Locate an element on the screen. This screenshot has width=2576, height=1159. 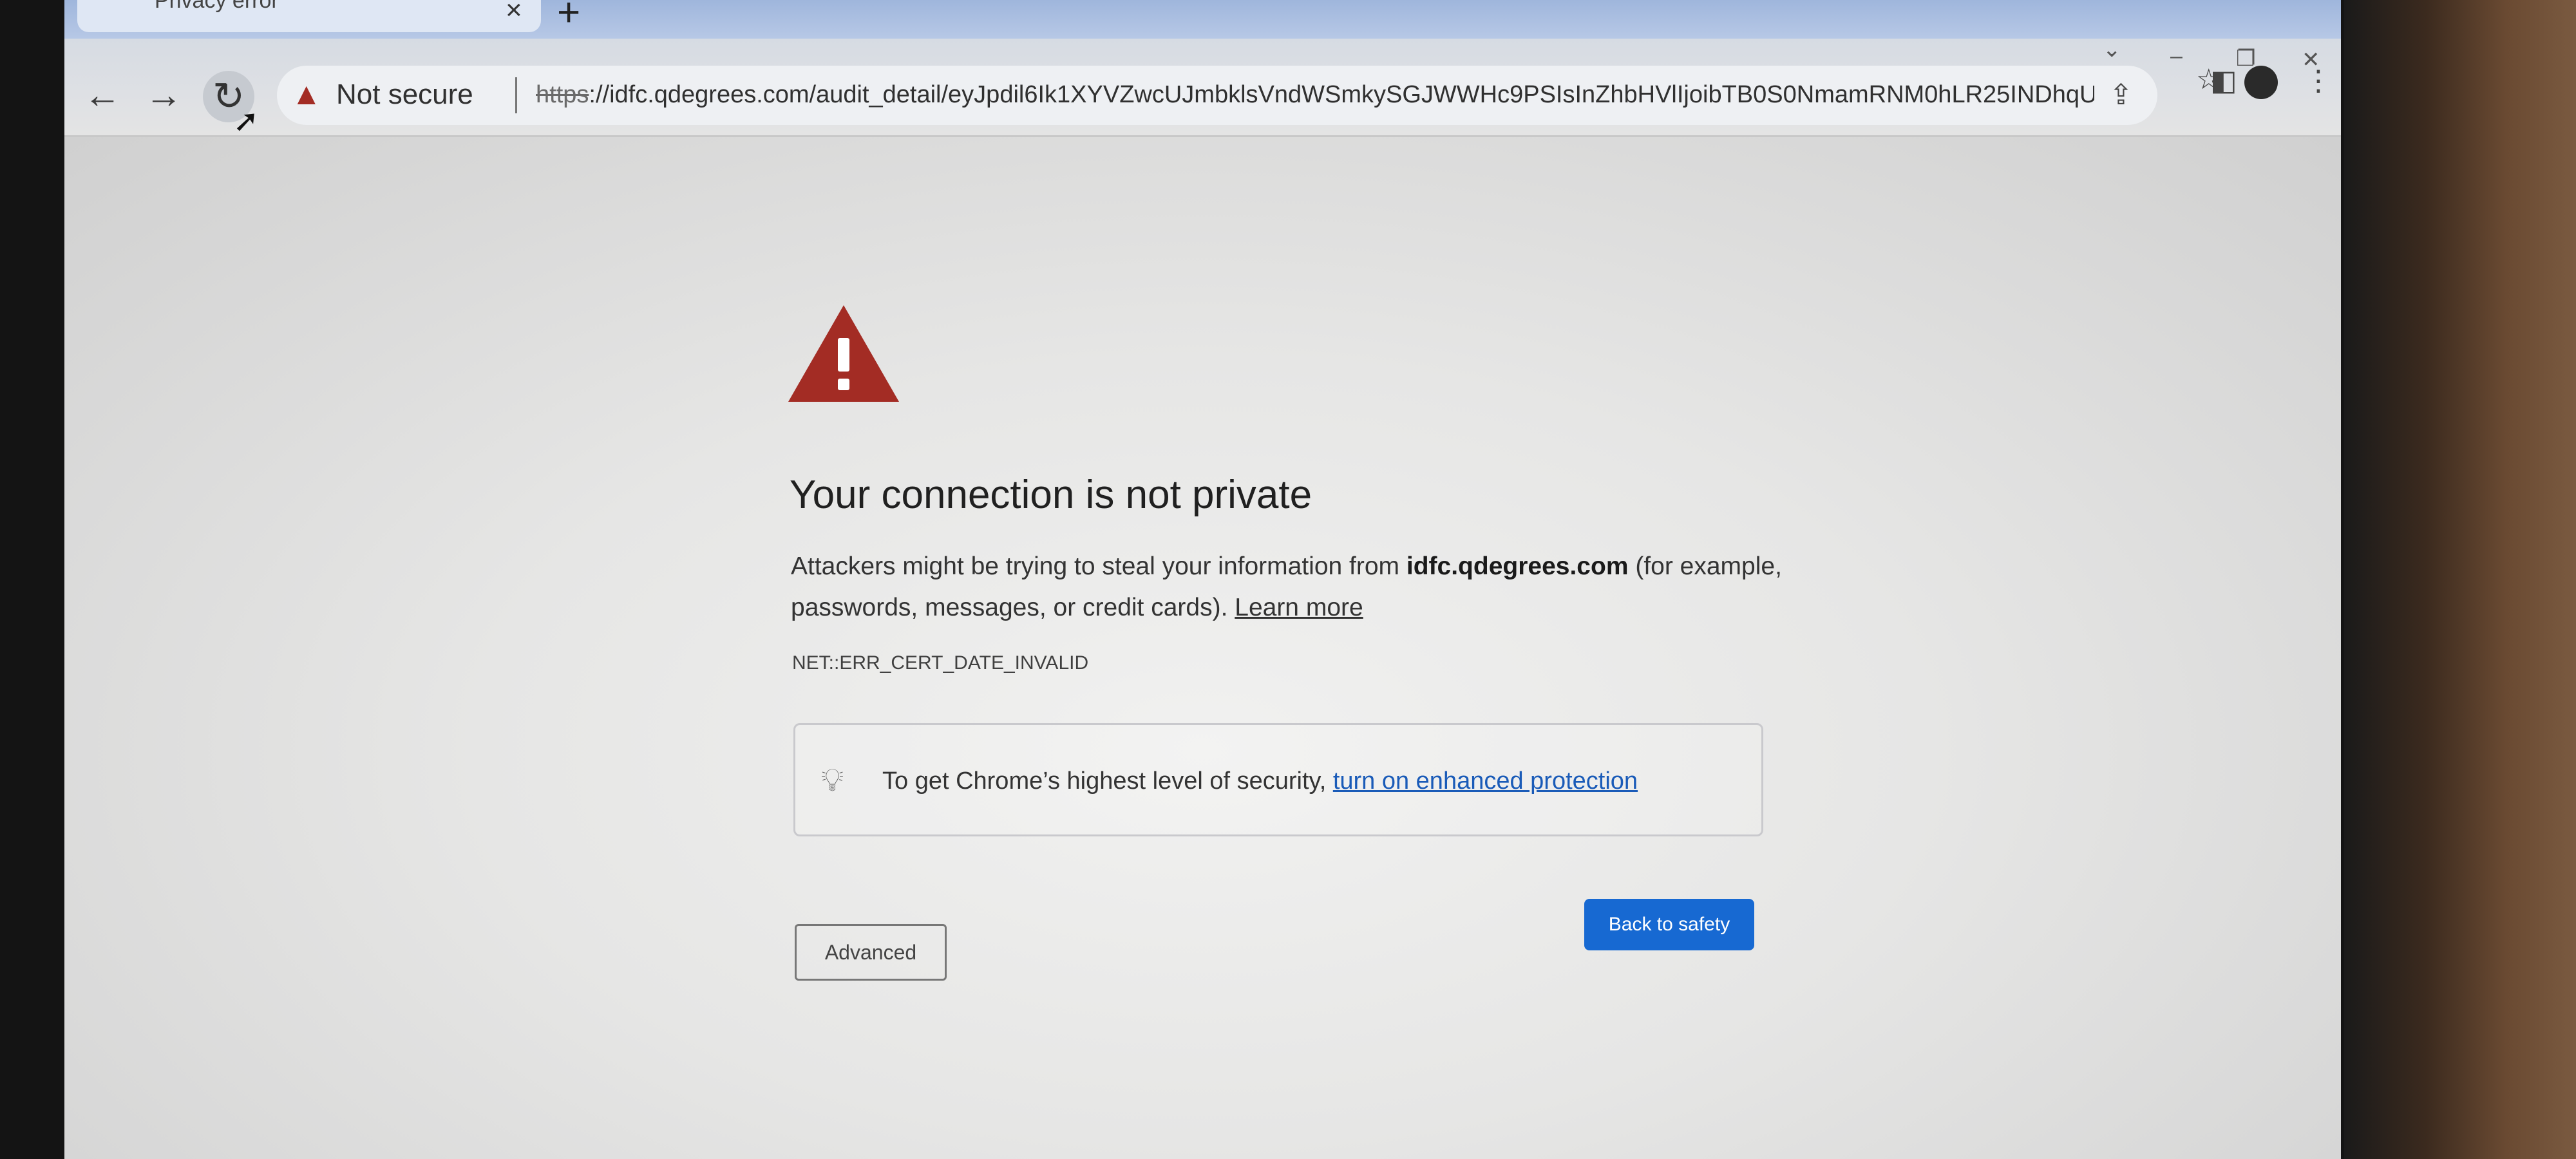
tab-title: Privacy error is located at coordinates (217, 6).